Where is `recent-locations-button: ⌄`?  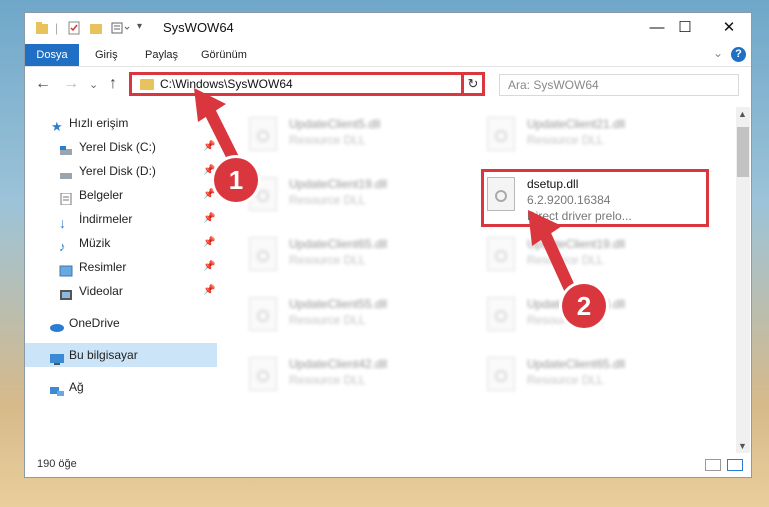 recent-locations-button: ⌄ is located at coordinates (93, 84).